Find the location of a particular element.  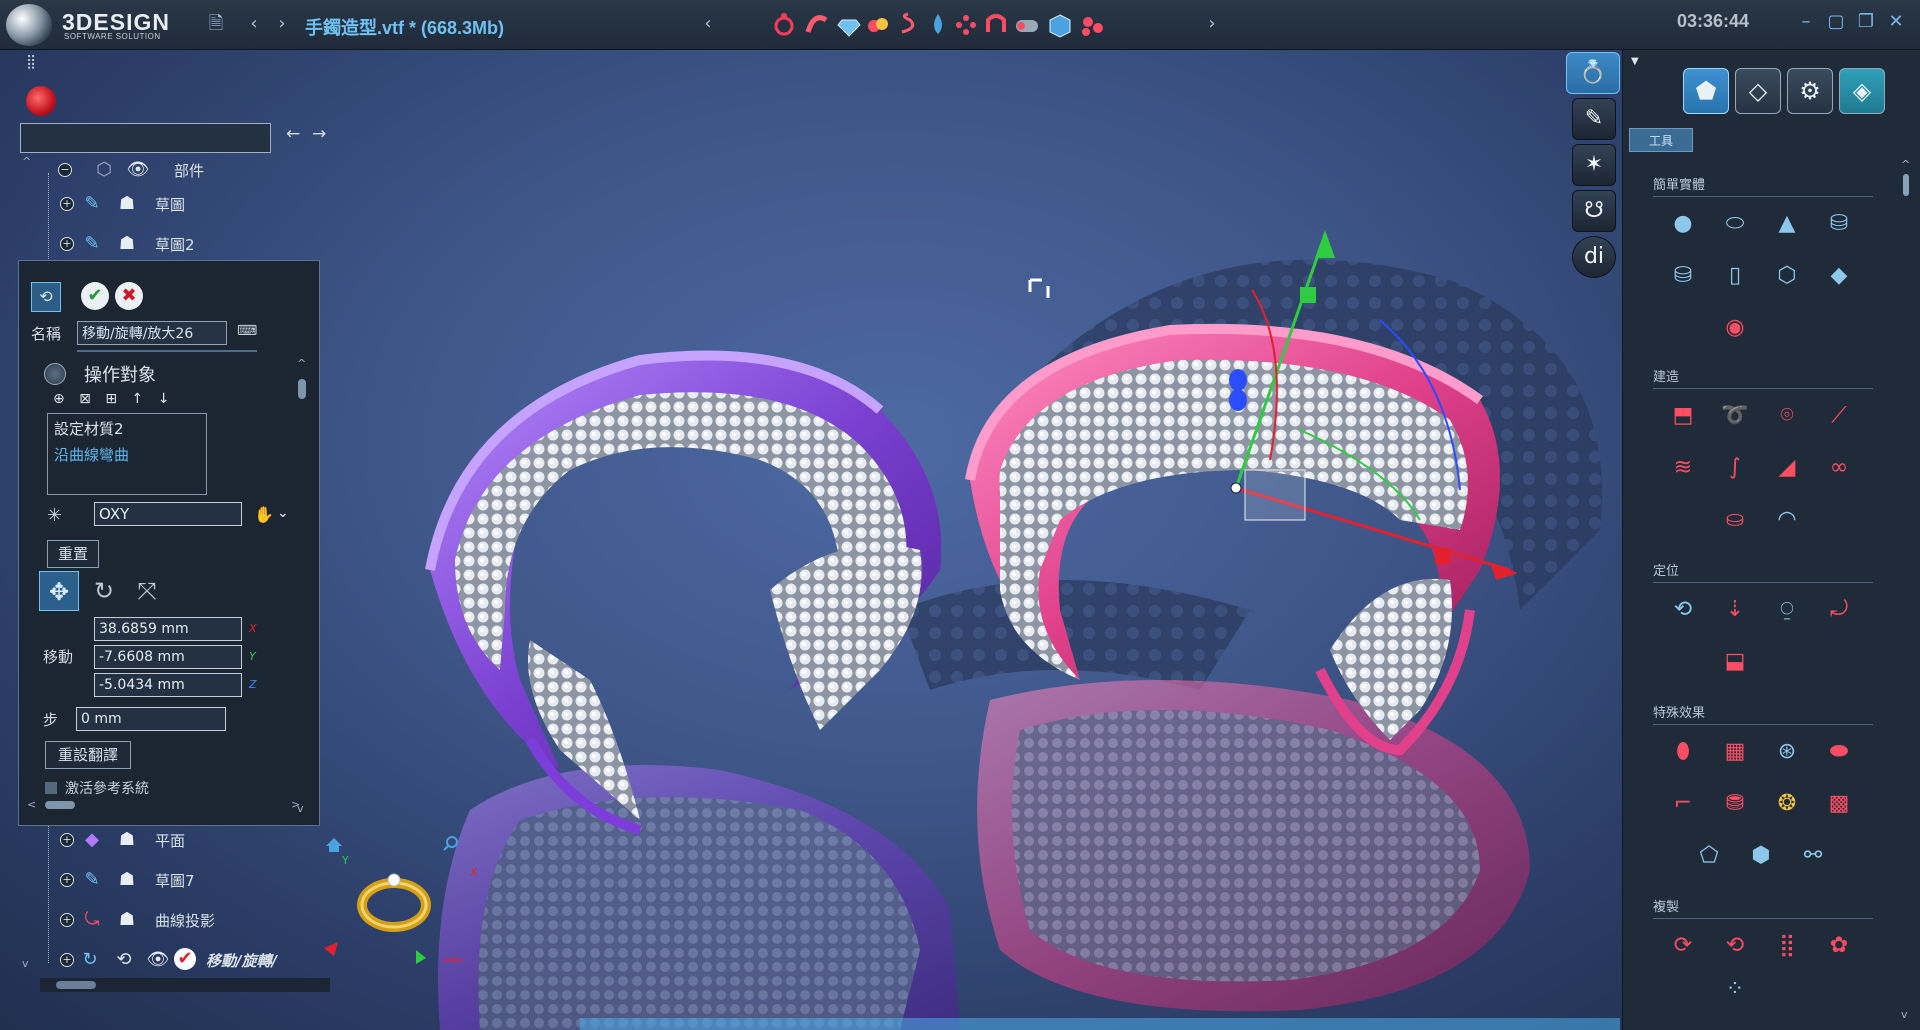

tube-tool-icon: ⛁ is located at coordinates (1683, 276).